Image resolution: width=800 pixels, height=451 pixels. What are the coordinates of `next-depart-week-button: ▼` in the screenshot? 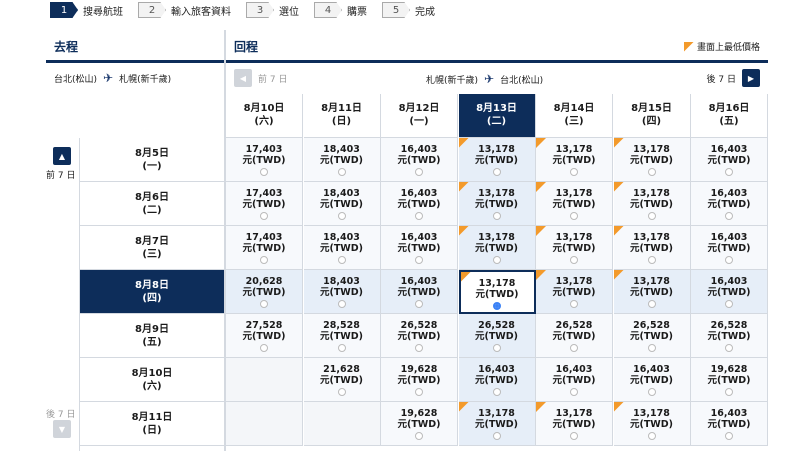 It's located at (62, 429).